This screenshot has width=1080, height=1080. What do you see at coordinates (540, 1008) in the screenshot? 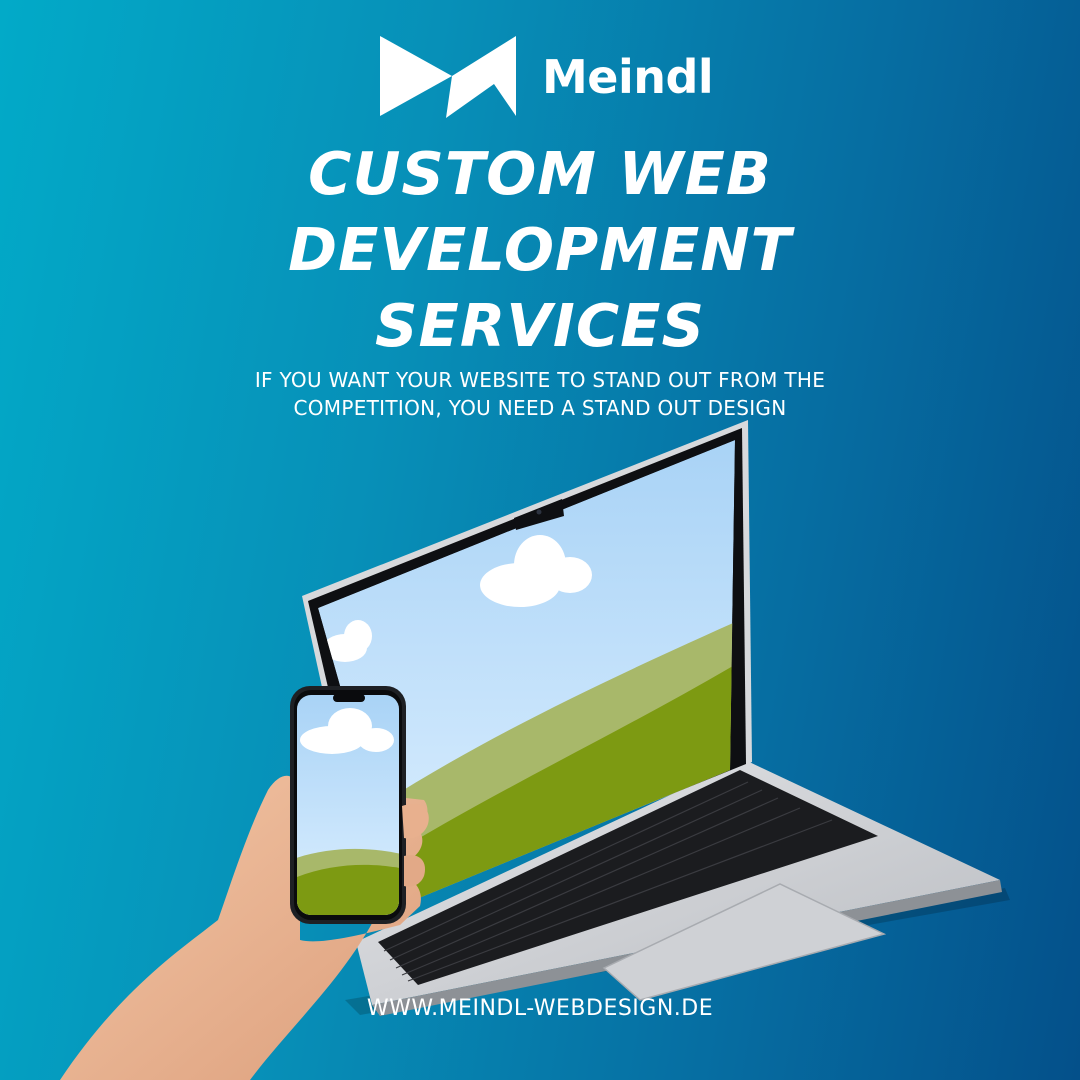
I see `website-url: WWW.MEINDL-WEBDESIGN.DE` at bounding box center [540, 1008].